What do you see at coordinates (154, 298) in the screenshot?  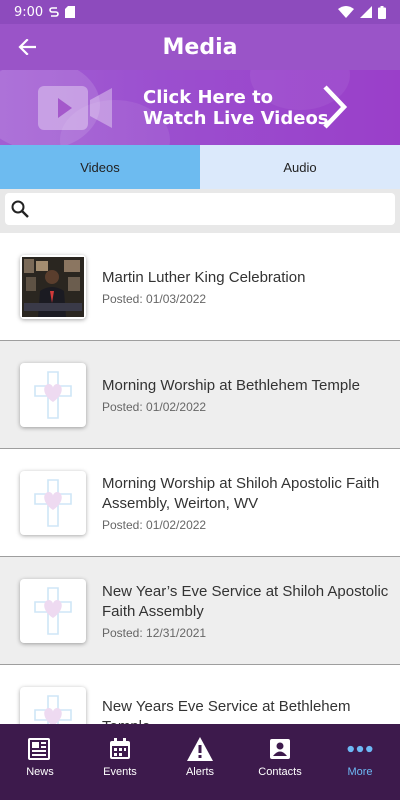 I see `item-date: Posted: 01/03/2022` at bounding box center [154, 298].